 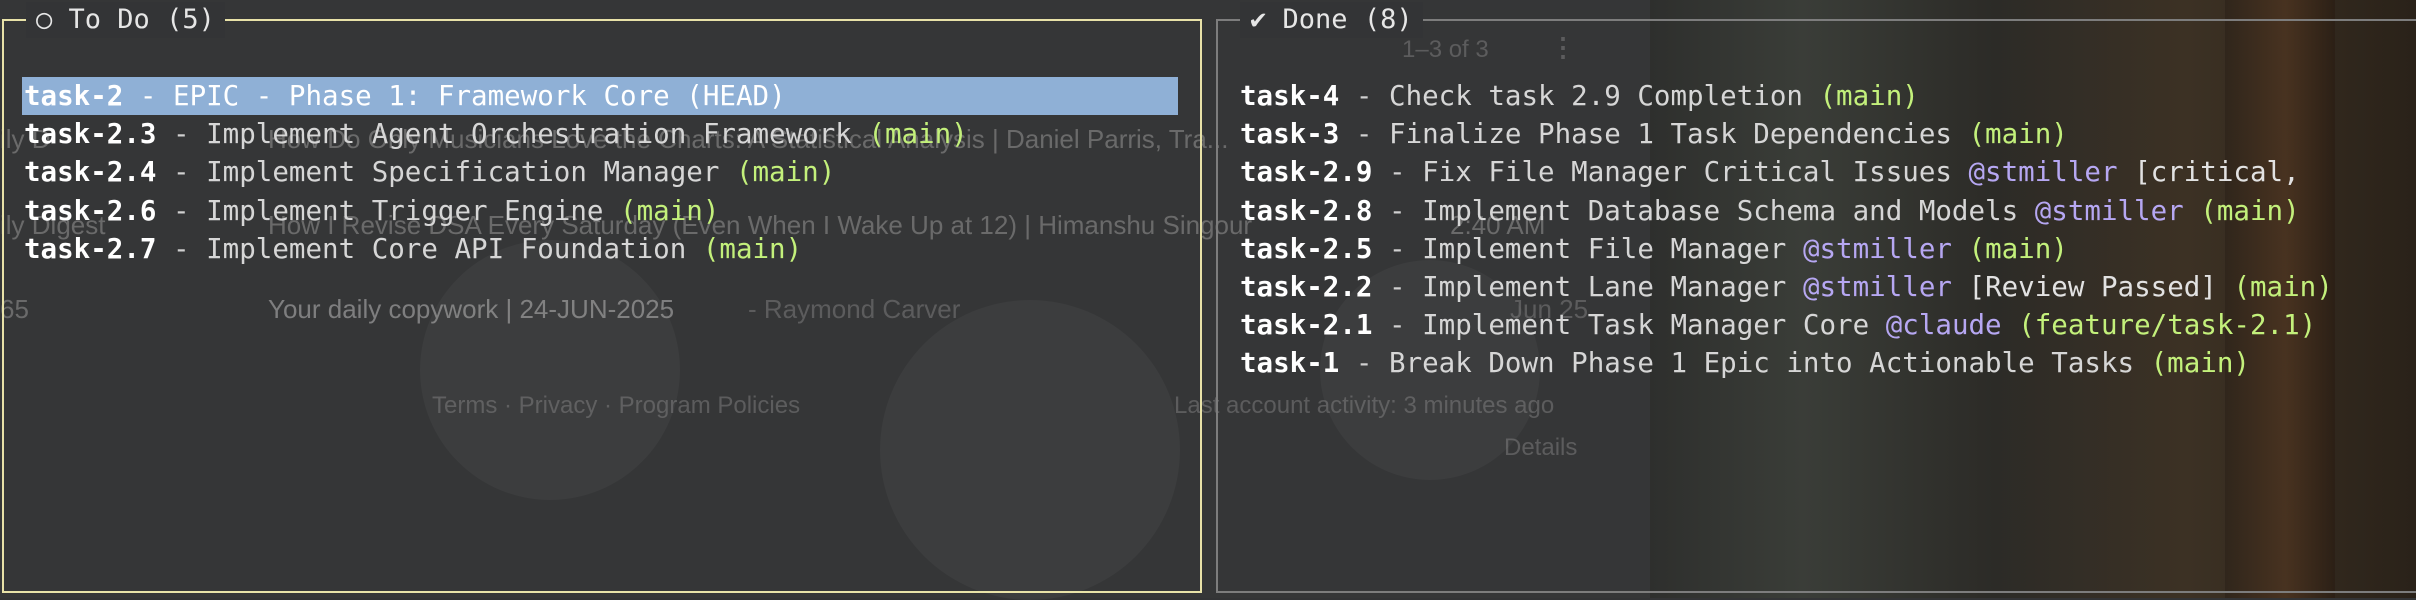 What do you see at coordinates (1290, 363) in the screenshot?
I see `task-id: task-1` at bounding box center [1290, 363].